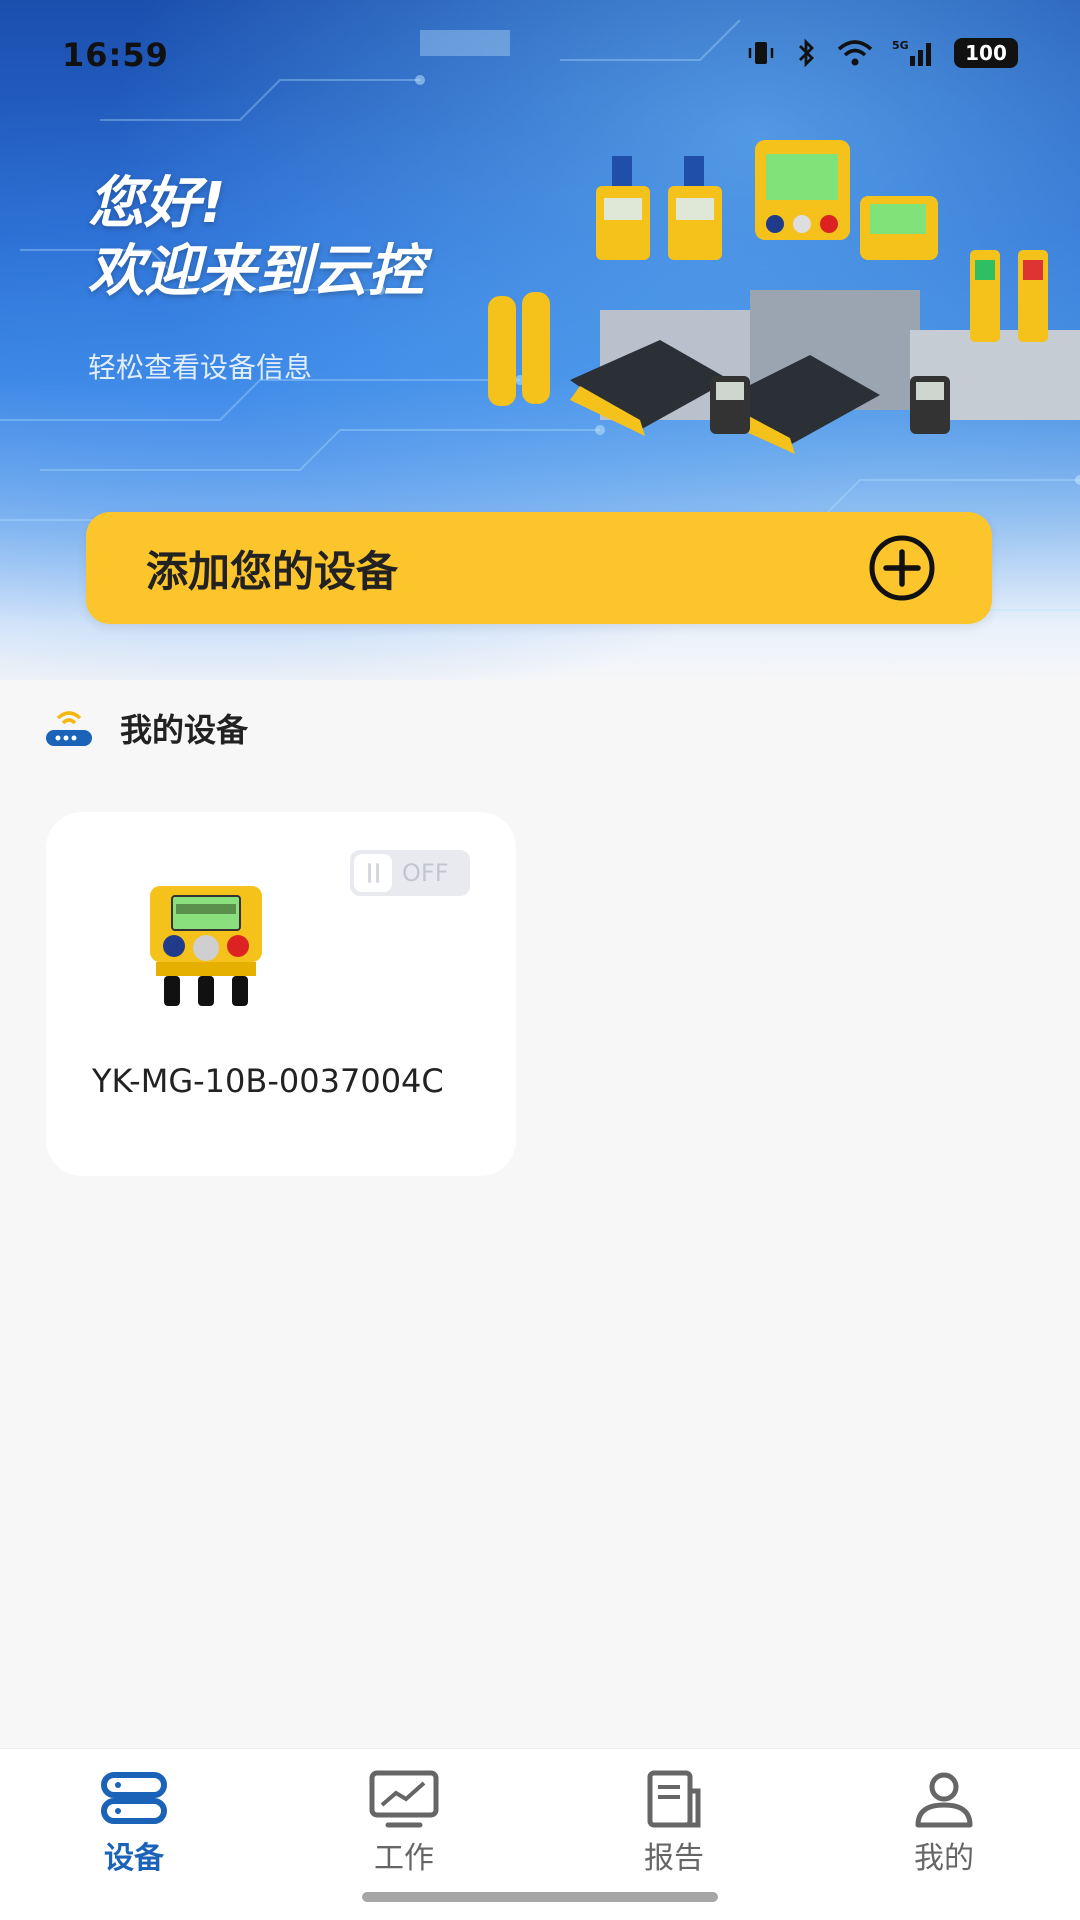 This screenshot has width=1080, height=1920. I want to click on device-name: YK-MG-10B-0037004C, so click(268, 1081).